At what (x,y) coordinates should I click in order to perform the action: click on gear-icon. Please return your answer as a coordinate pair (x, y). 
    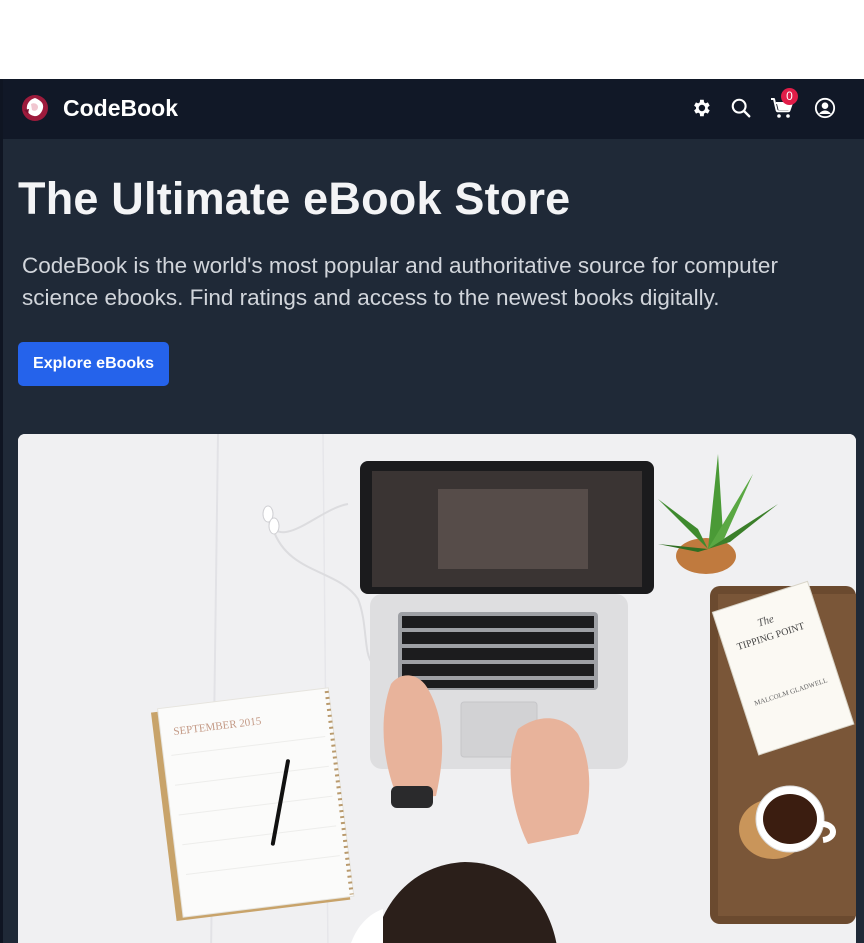
    Looking at the image, I should click on (702, 108).